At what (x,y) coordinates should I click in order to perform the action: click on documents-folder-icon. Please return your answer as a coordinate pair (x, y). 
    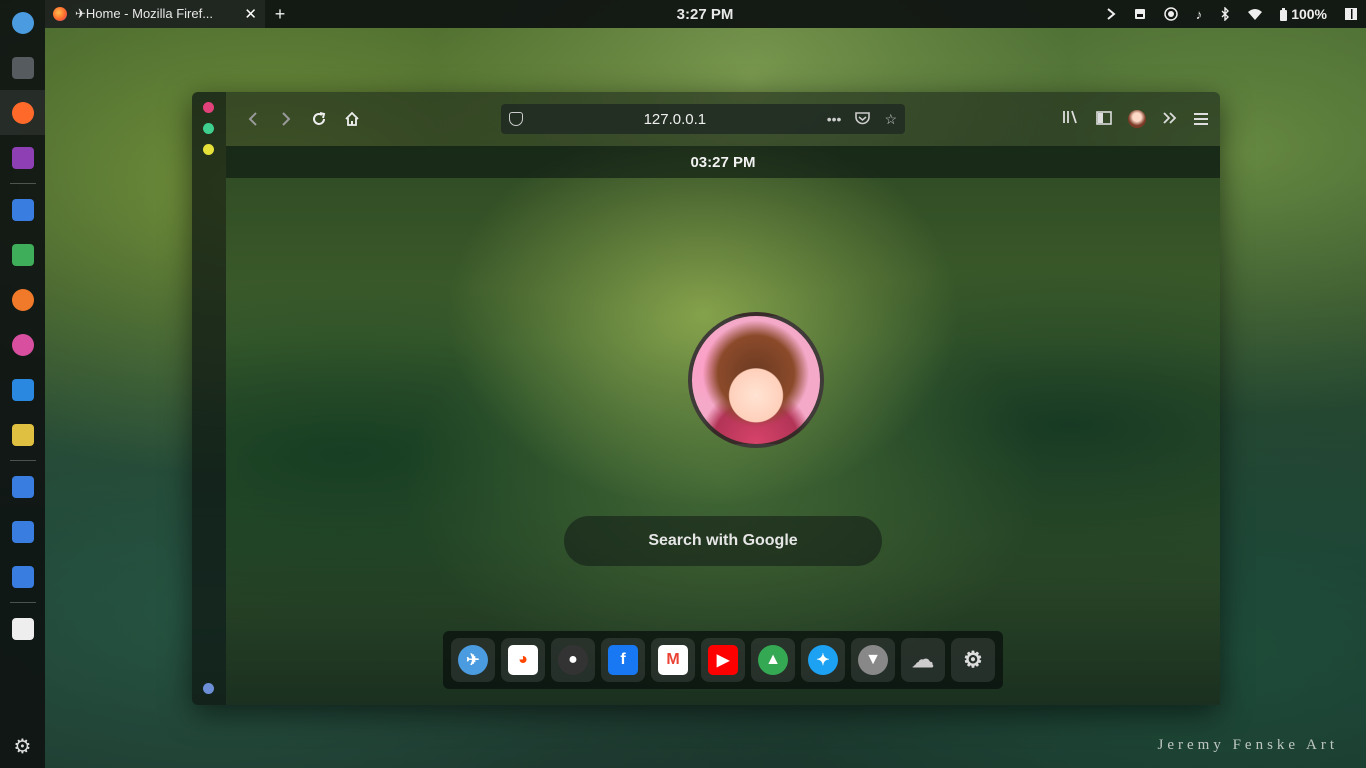
    Looking at the image, I should click on (22, 531).